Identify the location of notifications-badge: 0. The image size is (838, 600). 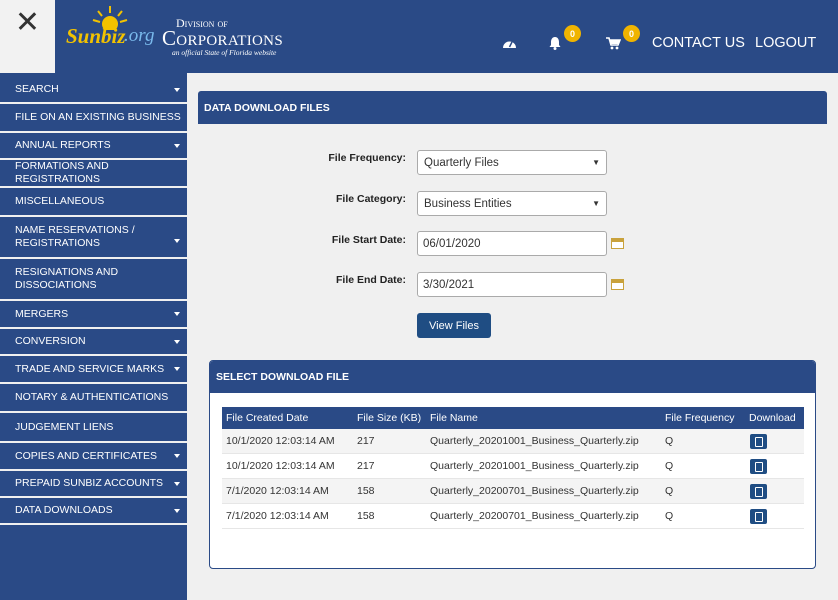
(572, 33).